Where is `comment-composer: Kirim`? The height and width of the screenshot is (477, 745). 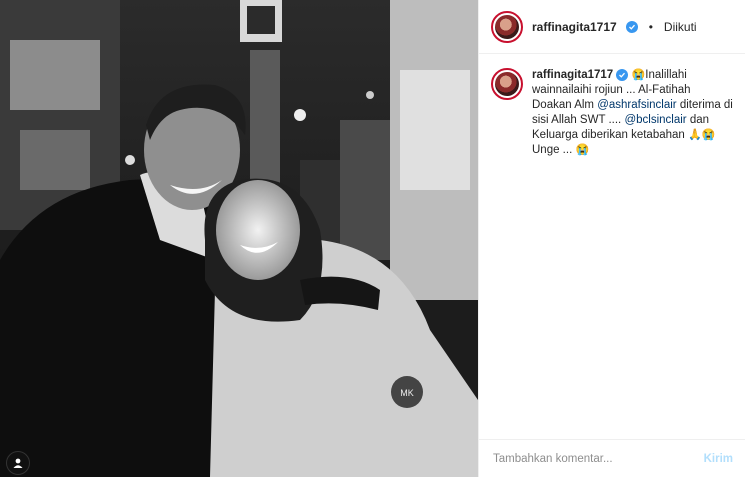
comment-composer: Kirim is located at coordinates (612, 458).